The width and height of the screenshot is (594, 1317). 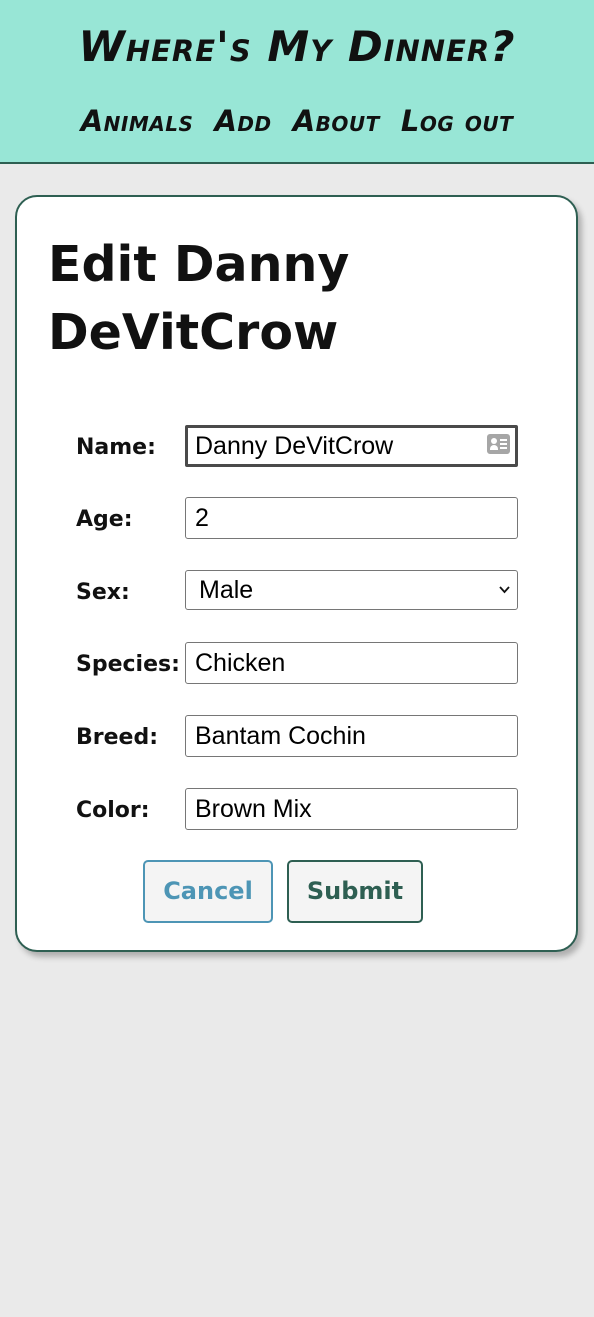 What do you see at coordinates (351, 518) in the screenshot?
I see `age-input` at bounding box center [351, 518].